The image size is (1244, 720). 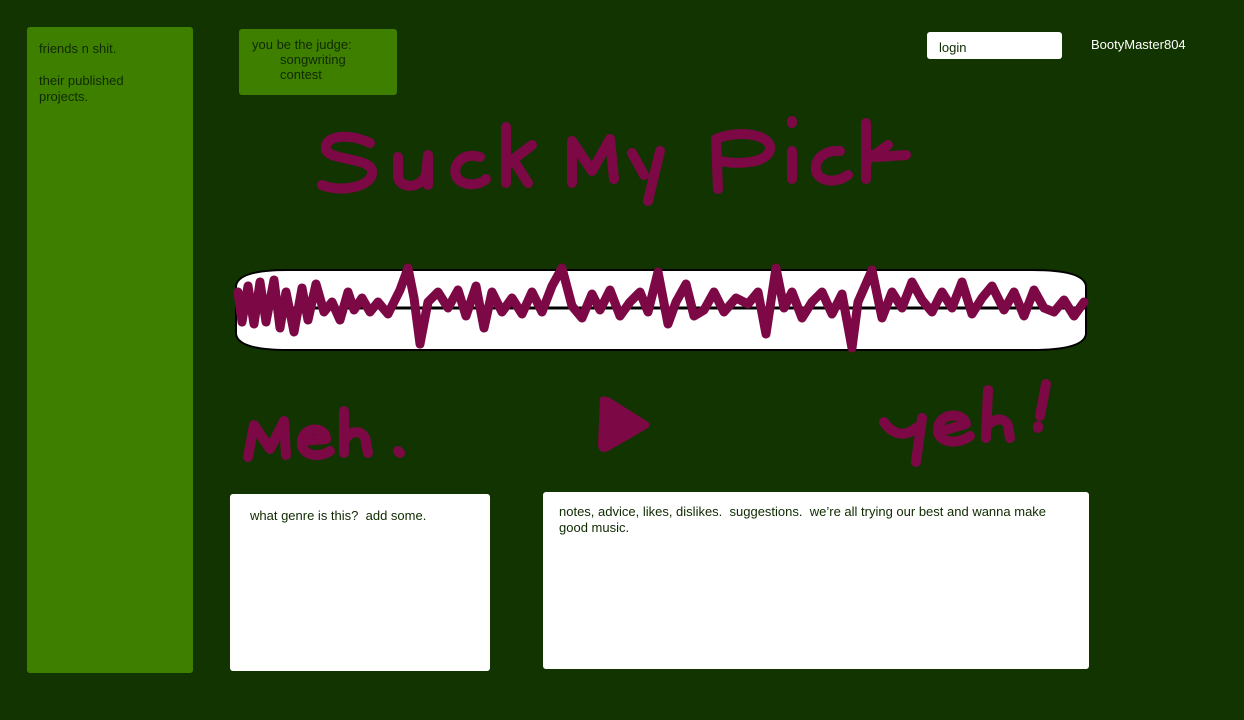 What do you see at coordinates (110, 89) in the screenshot?
I see `sidebar-item-published-projects: their published projects.` at bounding box center [110, 89].